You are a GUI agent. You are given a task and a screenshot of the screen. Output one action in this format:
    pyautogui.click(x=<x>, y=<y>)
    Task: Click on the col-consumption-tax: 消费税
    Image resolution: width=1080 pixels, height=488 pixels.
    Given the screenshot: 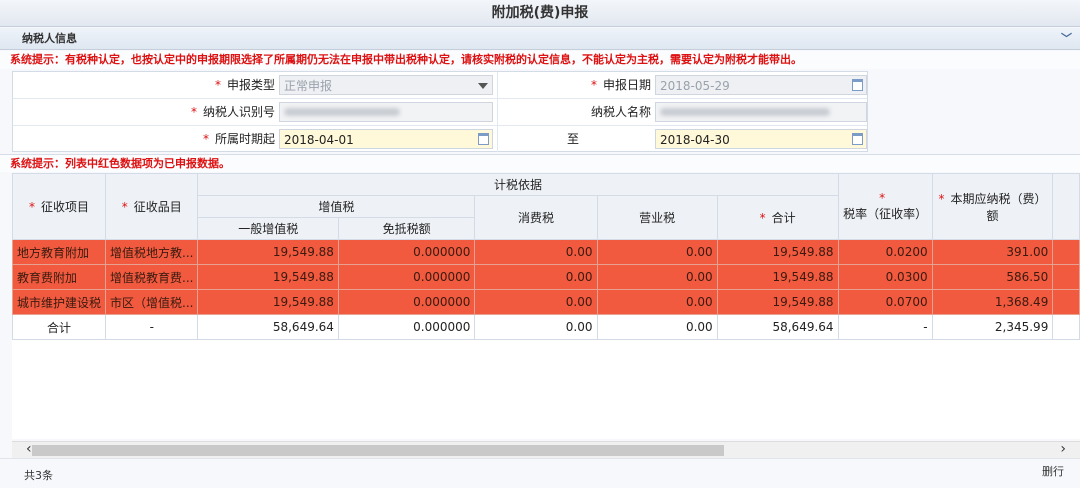 What is the action you would take?
    pyautogui.click(x=536, y=217)
    